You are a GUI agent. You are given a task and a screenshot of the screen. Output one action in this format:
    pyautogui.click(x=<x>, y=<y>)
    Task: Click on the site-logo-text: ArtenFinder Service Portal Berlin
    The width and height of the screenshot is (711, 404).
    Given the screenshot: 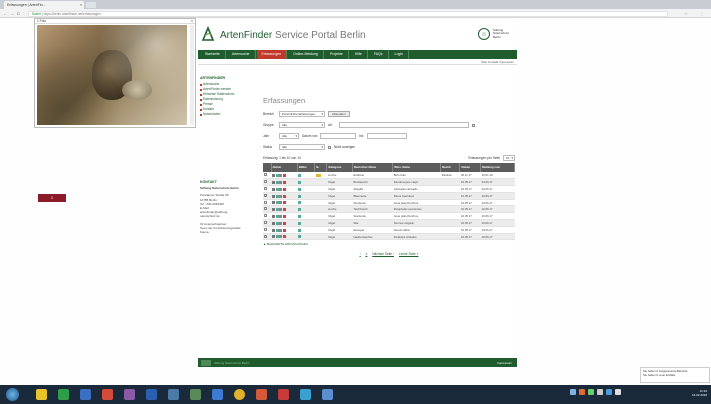 What is the action you would take?
    pyautogui.click(x=293, y=35)
    